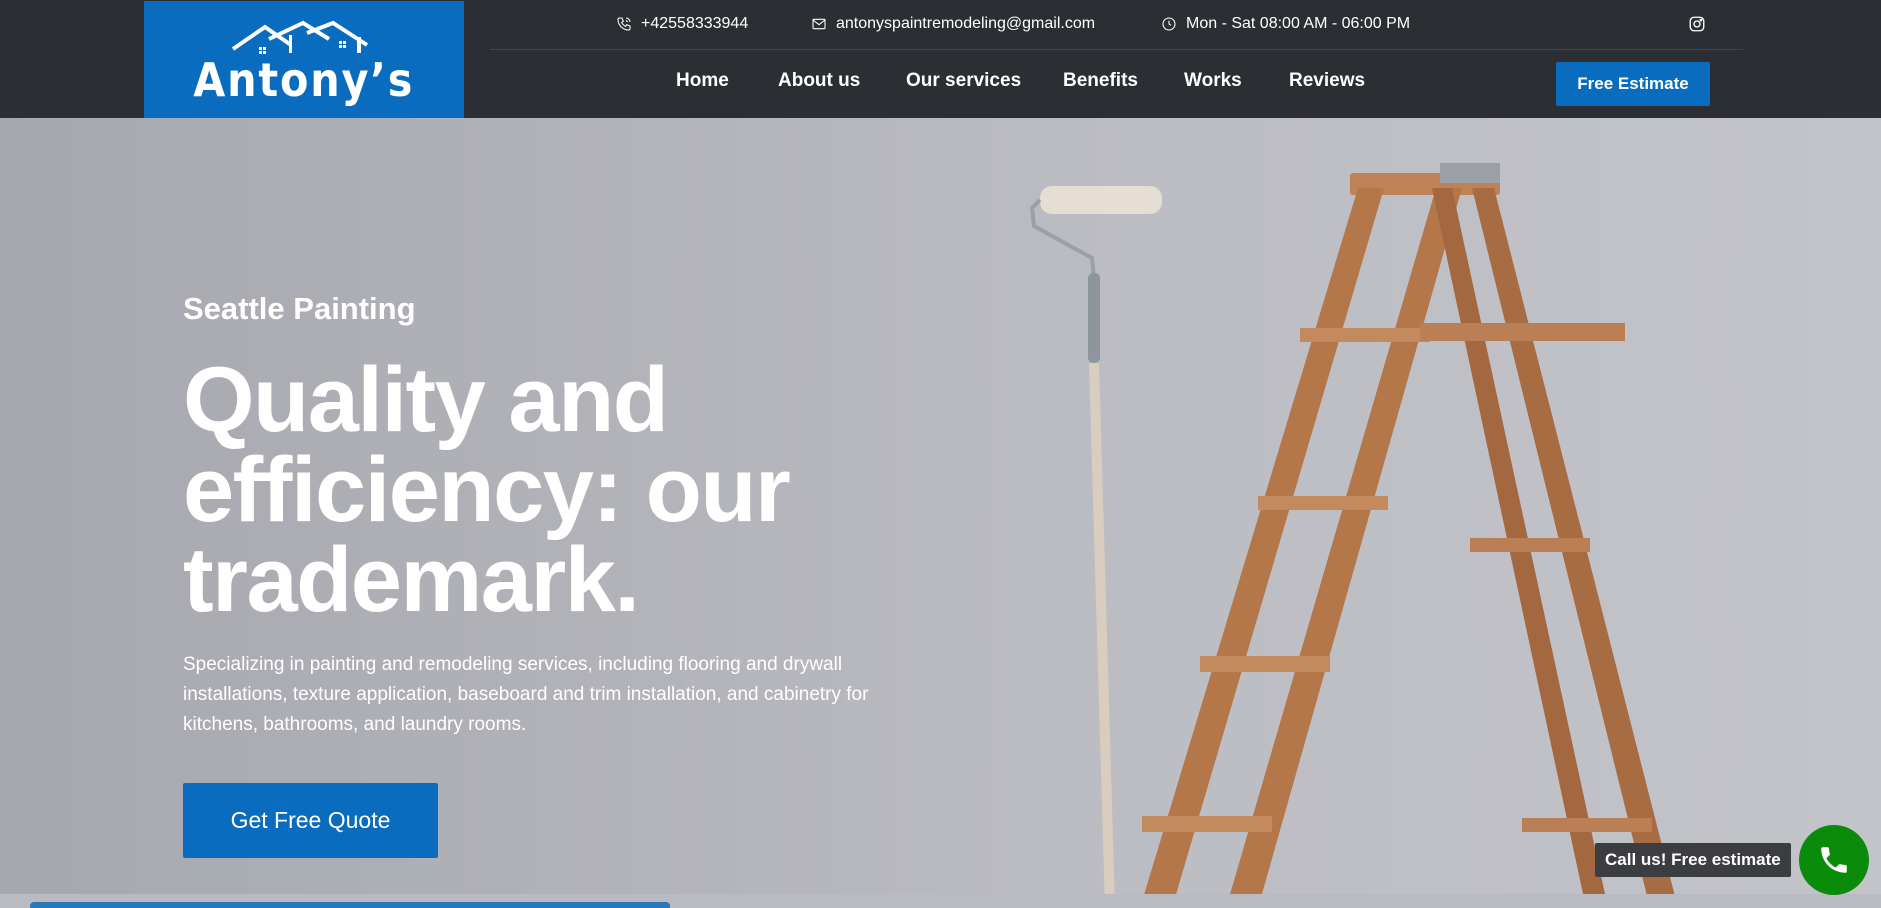 The width and height of the screenshot is (1881, 908). Describe the element at coordinates (304, 79) in the screenshot. I see `logo-text: Antony’s` at that location.